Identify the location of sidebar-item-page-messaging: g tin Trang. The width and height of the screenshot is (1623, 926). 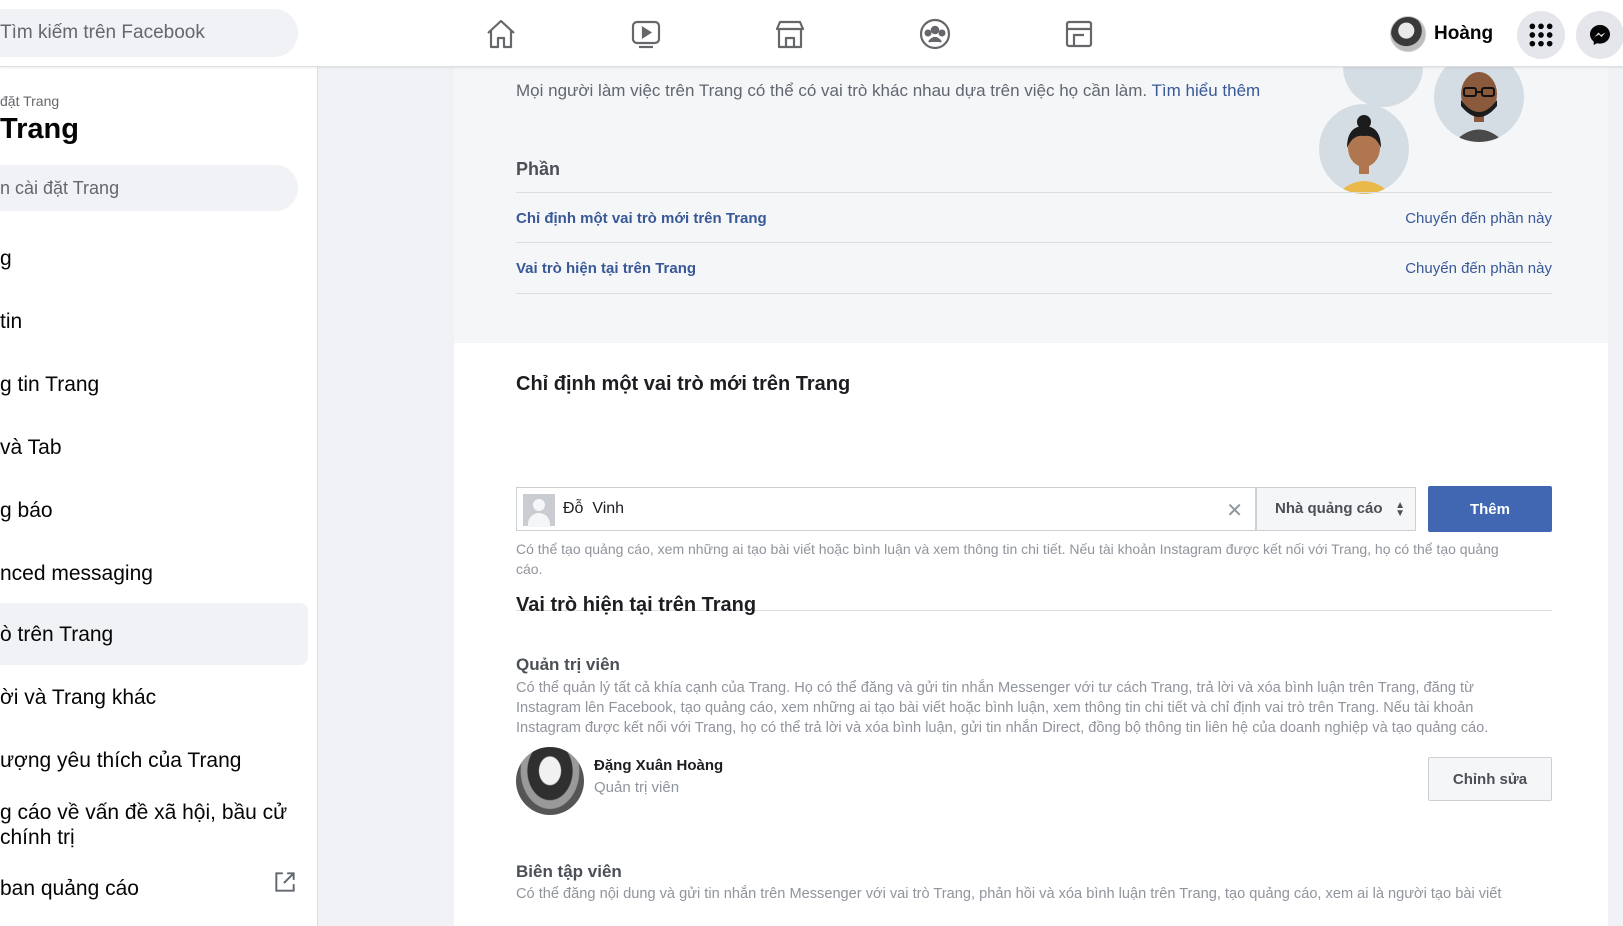
(154, 384).